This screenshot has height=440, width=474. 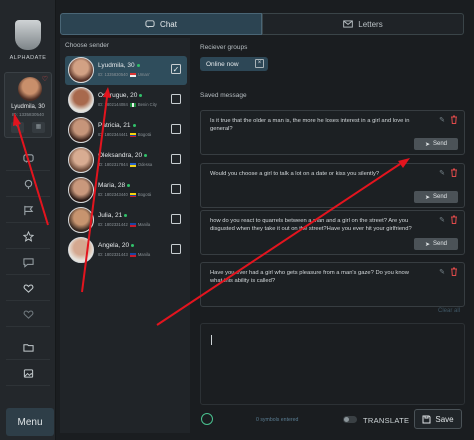 I want to click on tab-chat-label: Chat, so click(x=168, y=24).